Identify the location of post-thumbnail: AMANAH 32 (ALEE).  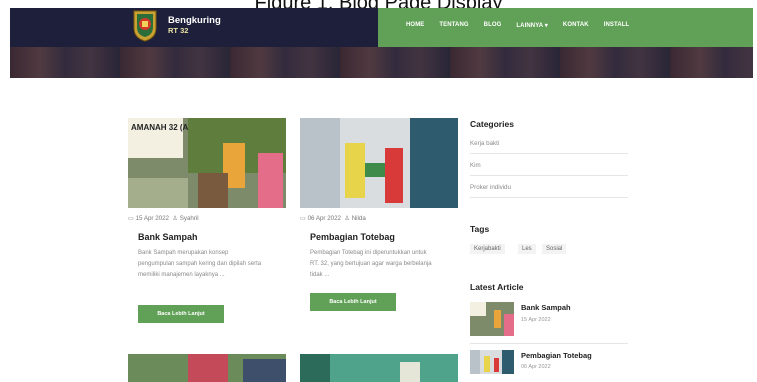
(207, 163).